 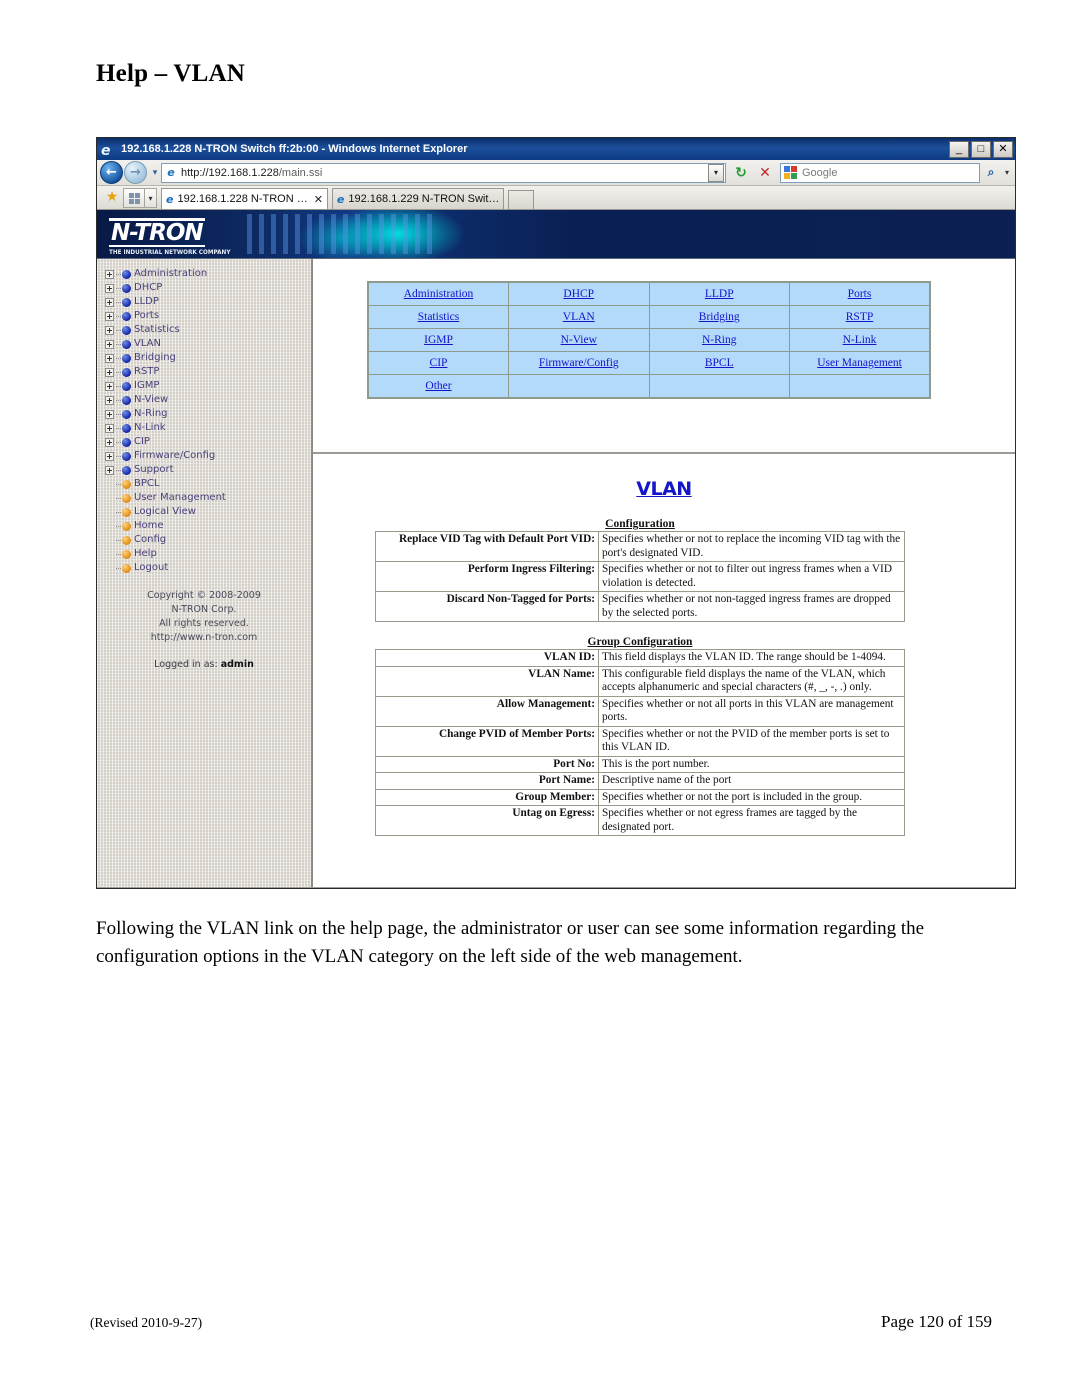 What do you see at coordinates (208, 428) in the screenshot?
I see `sidebar-item-n-link: N-Link` at bounding box center [208, 428].